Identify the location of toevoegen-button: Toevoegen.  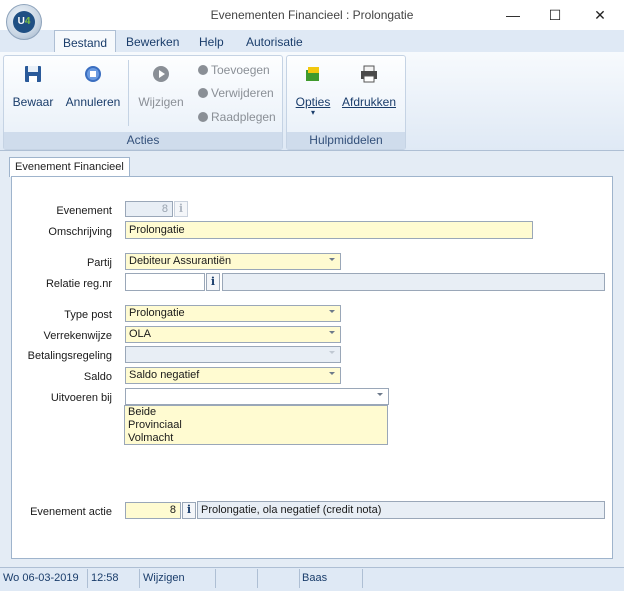
(234, 70).